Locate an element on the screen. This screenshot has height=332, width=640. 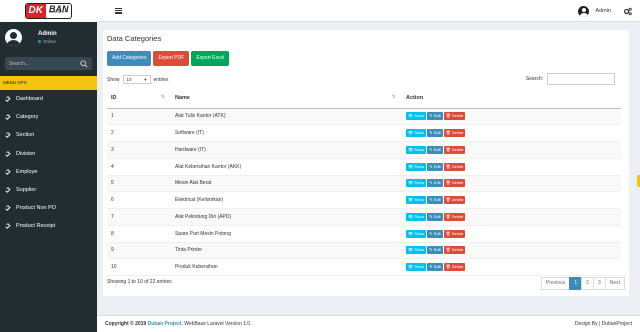
cell-id: 1 is located at coordinates (139, 117).